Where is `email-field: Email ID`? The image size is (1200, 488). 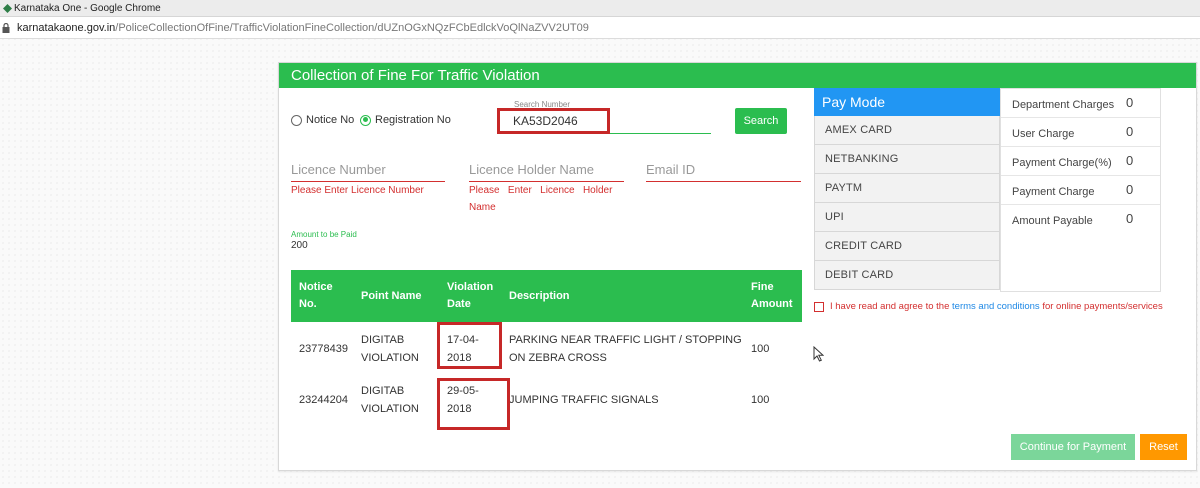
email-field: Email ID is located at coordinates (723, 171).